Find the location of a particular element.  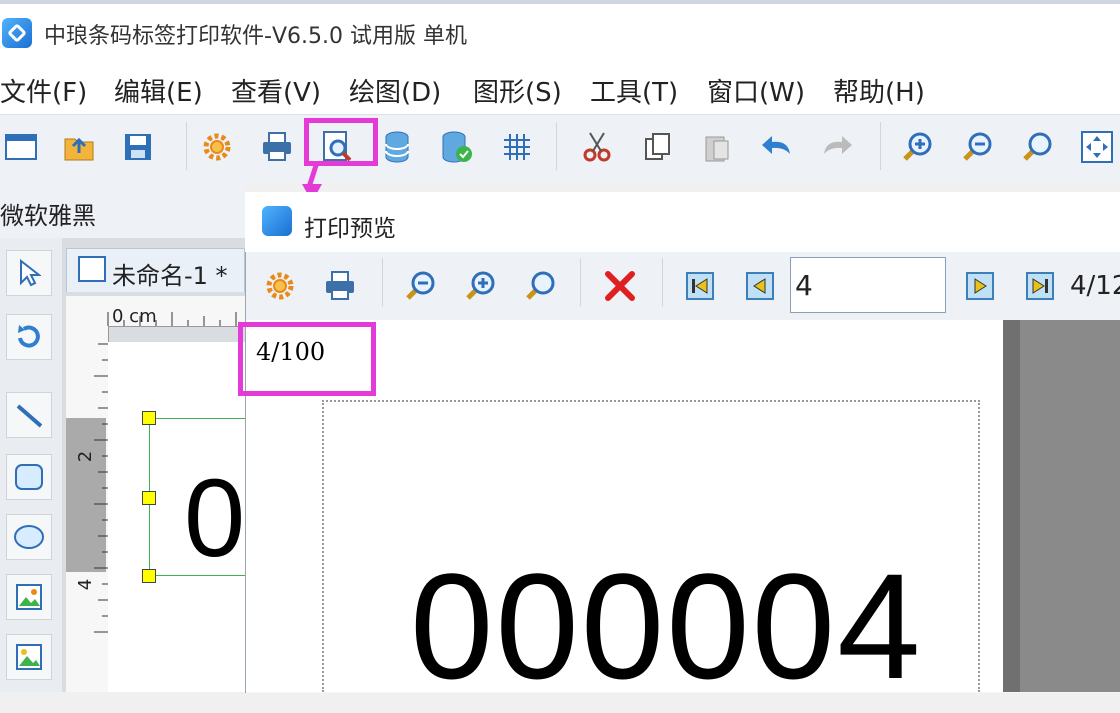

ruler-ticks-horizontal is located at coordinates (172, 319).